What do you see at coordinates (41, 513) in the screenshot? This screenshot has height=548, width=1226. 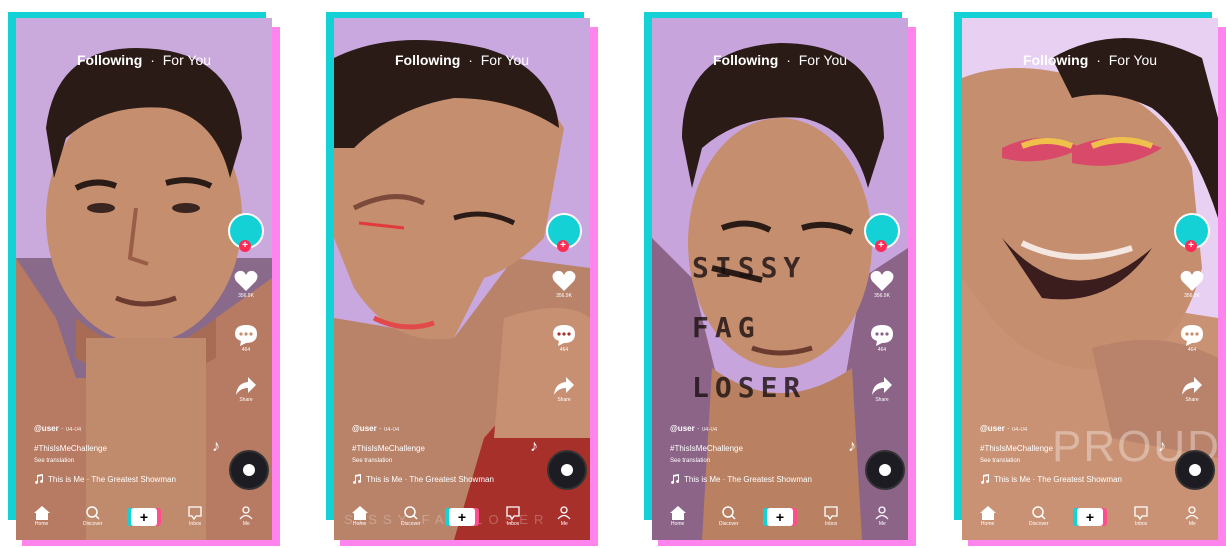 I see `home-icon` at bounding box center [41, 513].